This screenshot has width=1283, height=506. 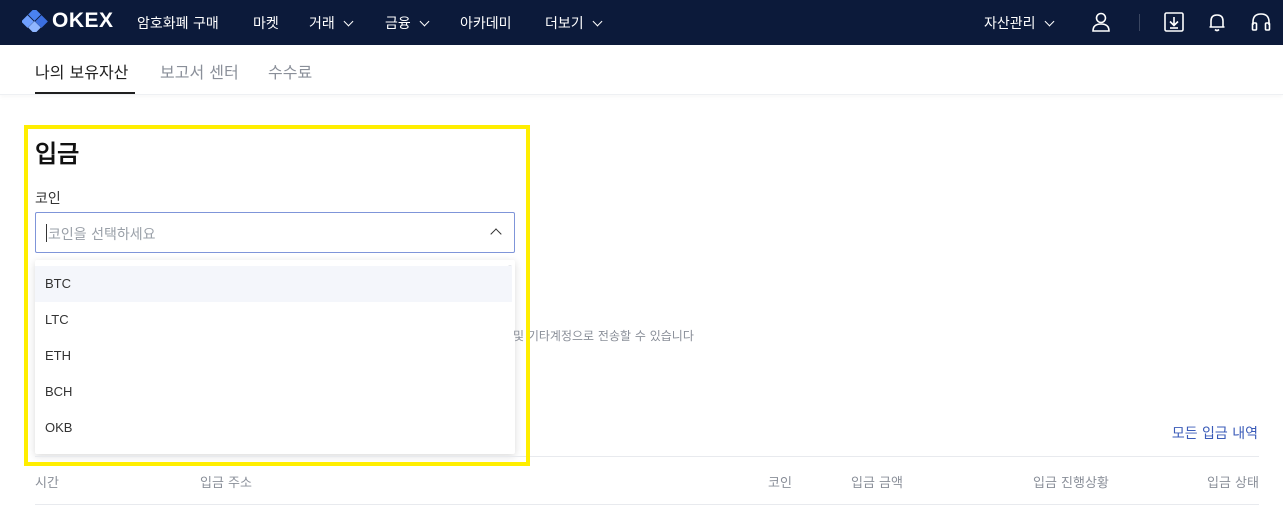 What do you see at coordinates (273, 320) in the screenshot?
I see `coin-option-ltc: LTC` at bounding box center [273, 320].